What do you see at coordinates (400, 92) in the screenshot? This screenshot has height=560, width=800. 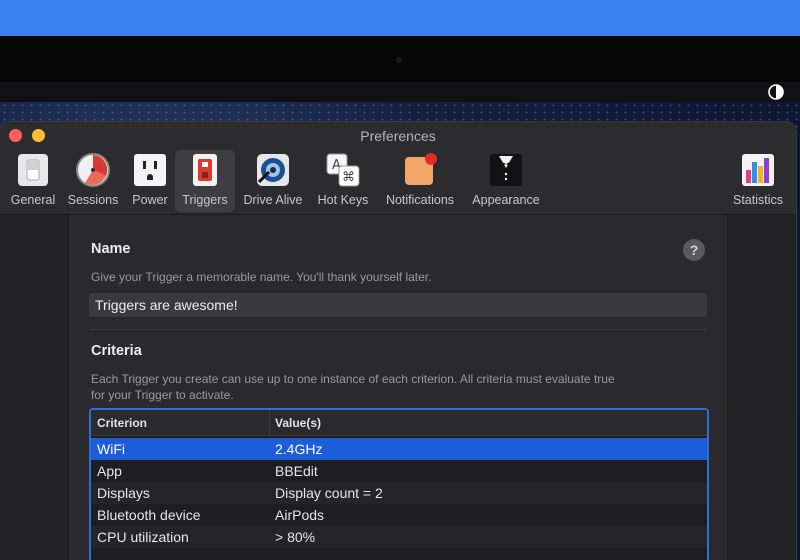 I see `menu-bar` at bounding box center [400, 92].